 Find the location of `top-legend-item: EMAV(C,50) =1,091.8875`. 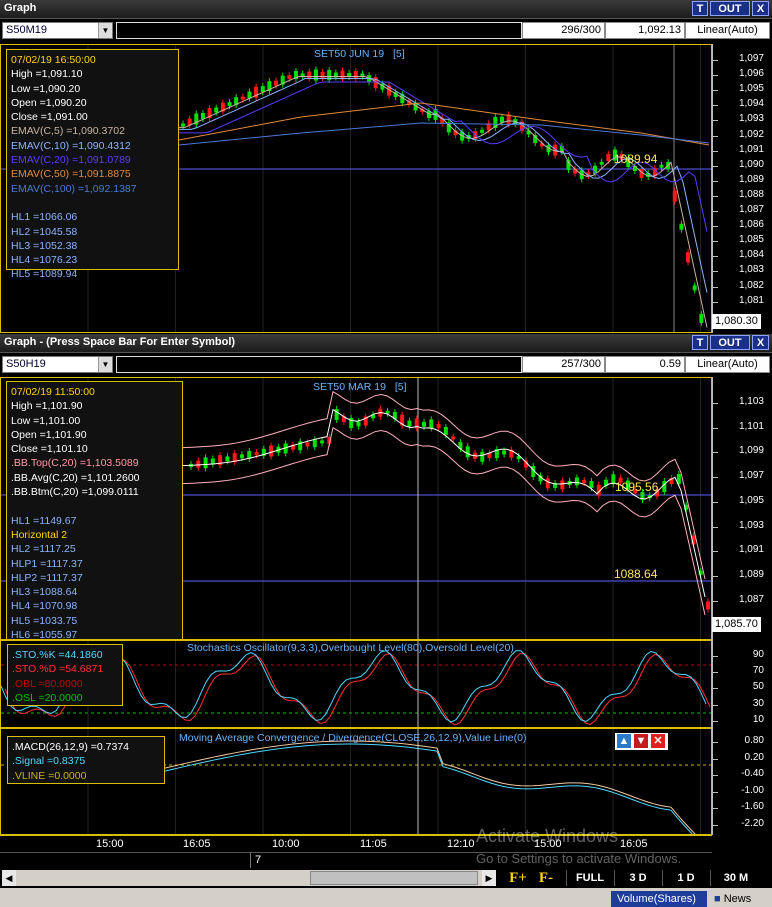

top-legend-item: EMAV(C,50) =1,091.8875 is located at coordinates (71, 174).